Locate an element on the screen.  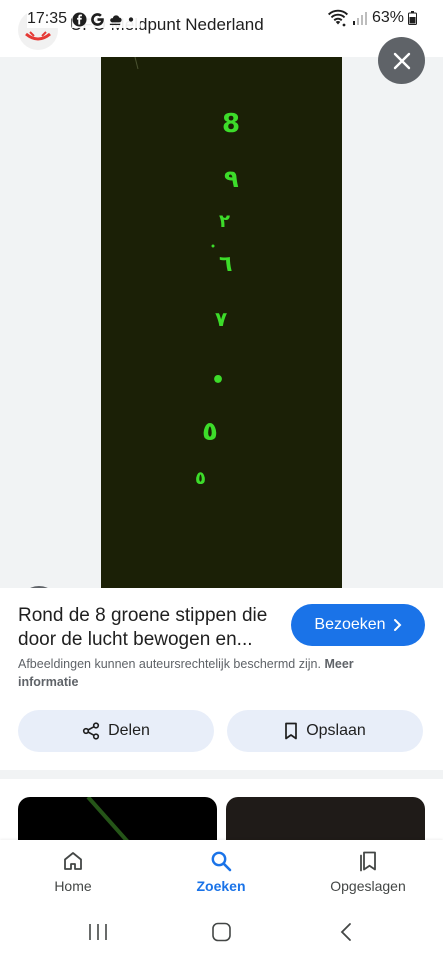
status-right: 63% is located at coordinates (372, 18).